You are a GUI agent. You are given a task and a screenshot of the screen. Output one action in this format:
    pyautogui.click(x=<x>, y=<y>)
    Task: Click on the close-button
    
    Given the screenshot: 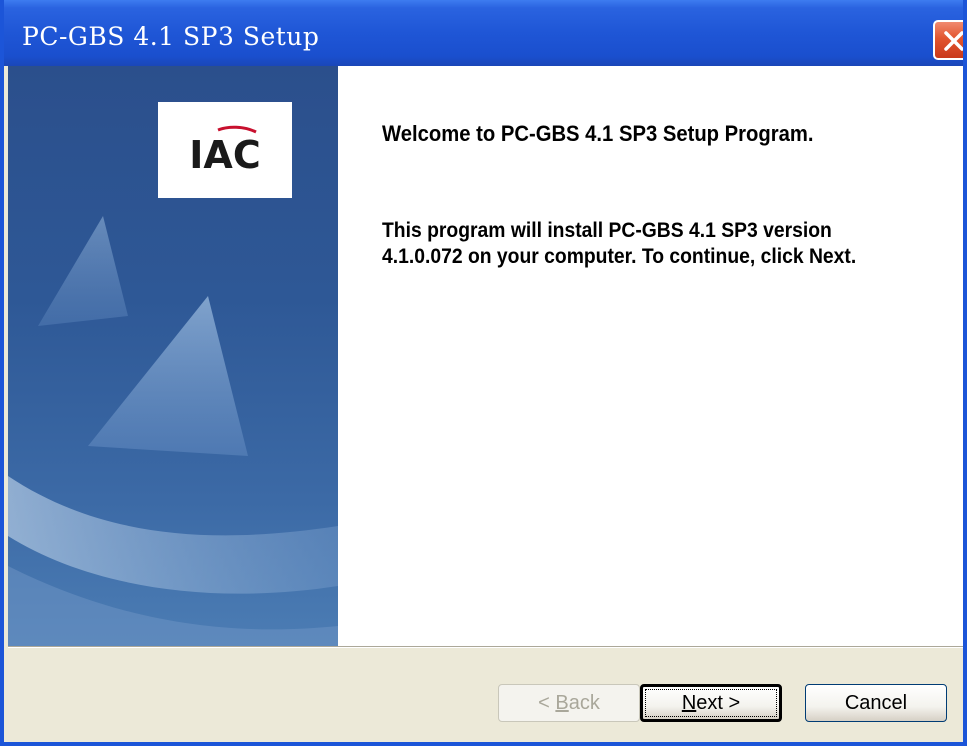 What is the action you would take?
    pyautogui.click(x=948, y=40)
    